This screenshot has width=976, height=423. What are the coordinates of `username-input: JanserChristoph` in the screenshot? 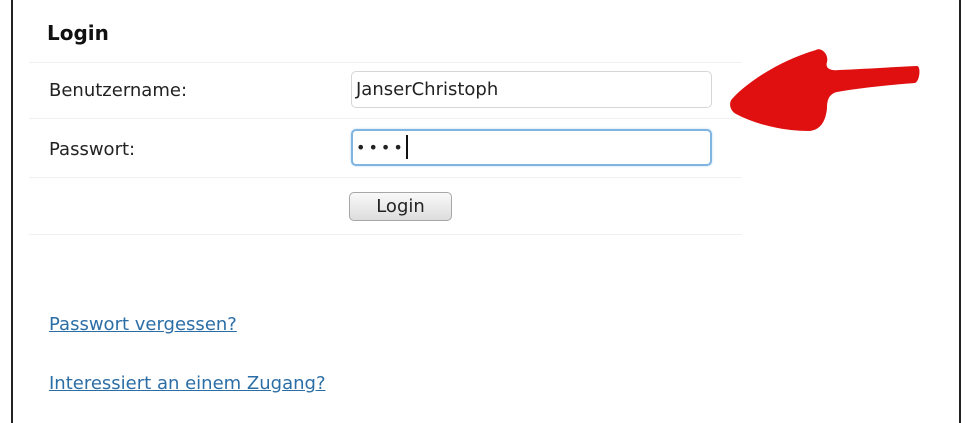 It's located at (531, 89).